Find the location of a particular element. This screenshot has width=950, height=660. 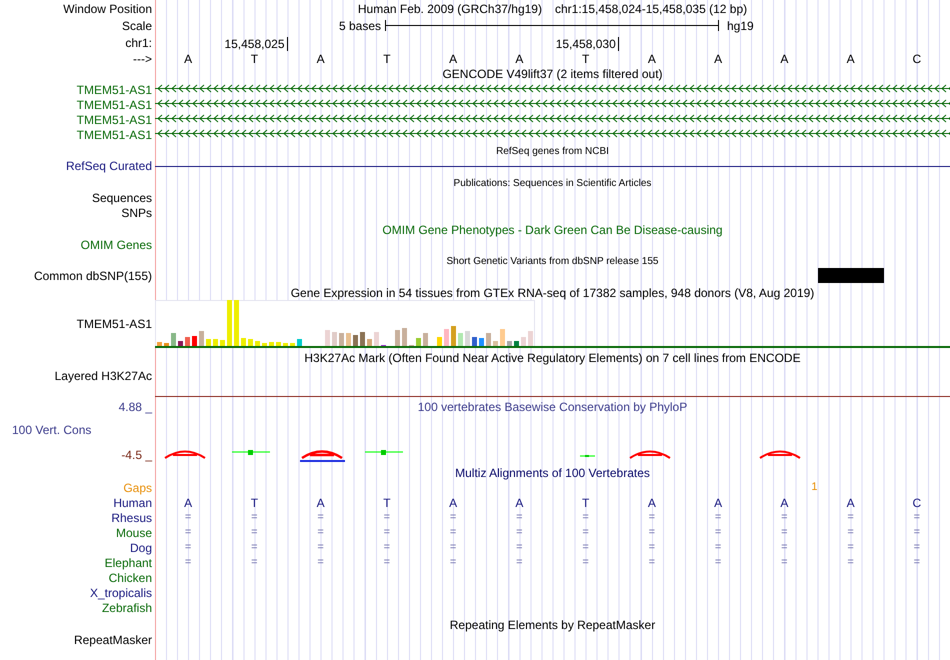

track-label: Sequences is located at coordinates (123, 198).